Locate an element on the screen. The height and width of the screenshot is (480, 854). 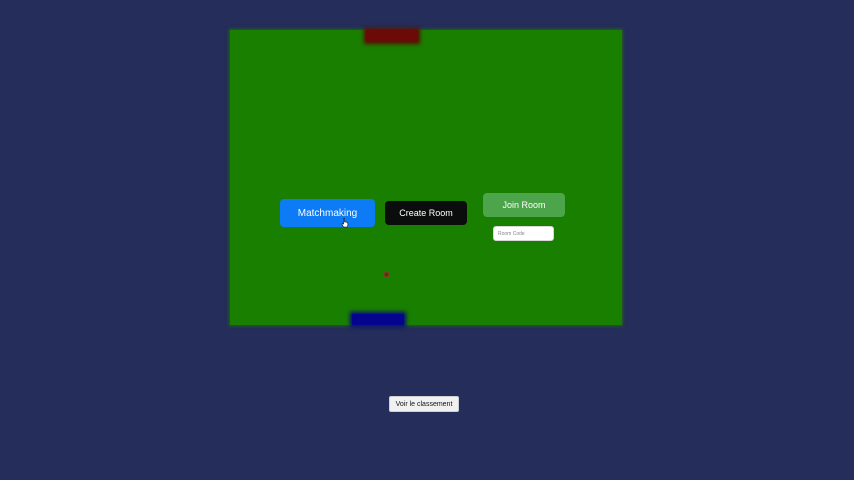
opponent-paddle is located at coordinates (392, 36).